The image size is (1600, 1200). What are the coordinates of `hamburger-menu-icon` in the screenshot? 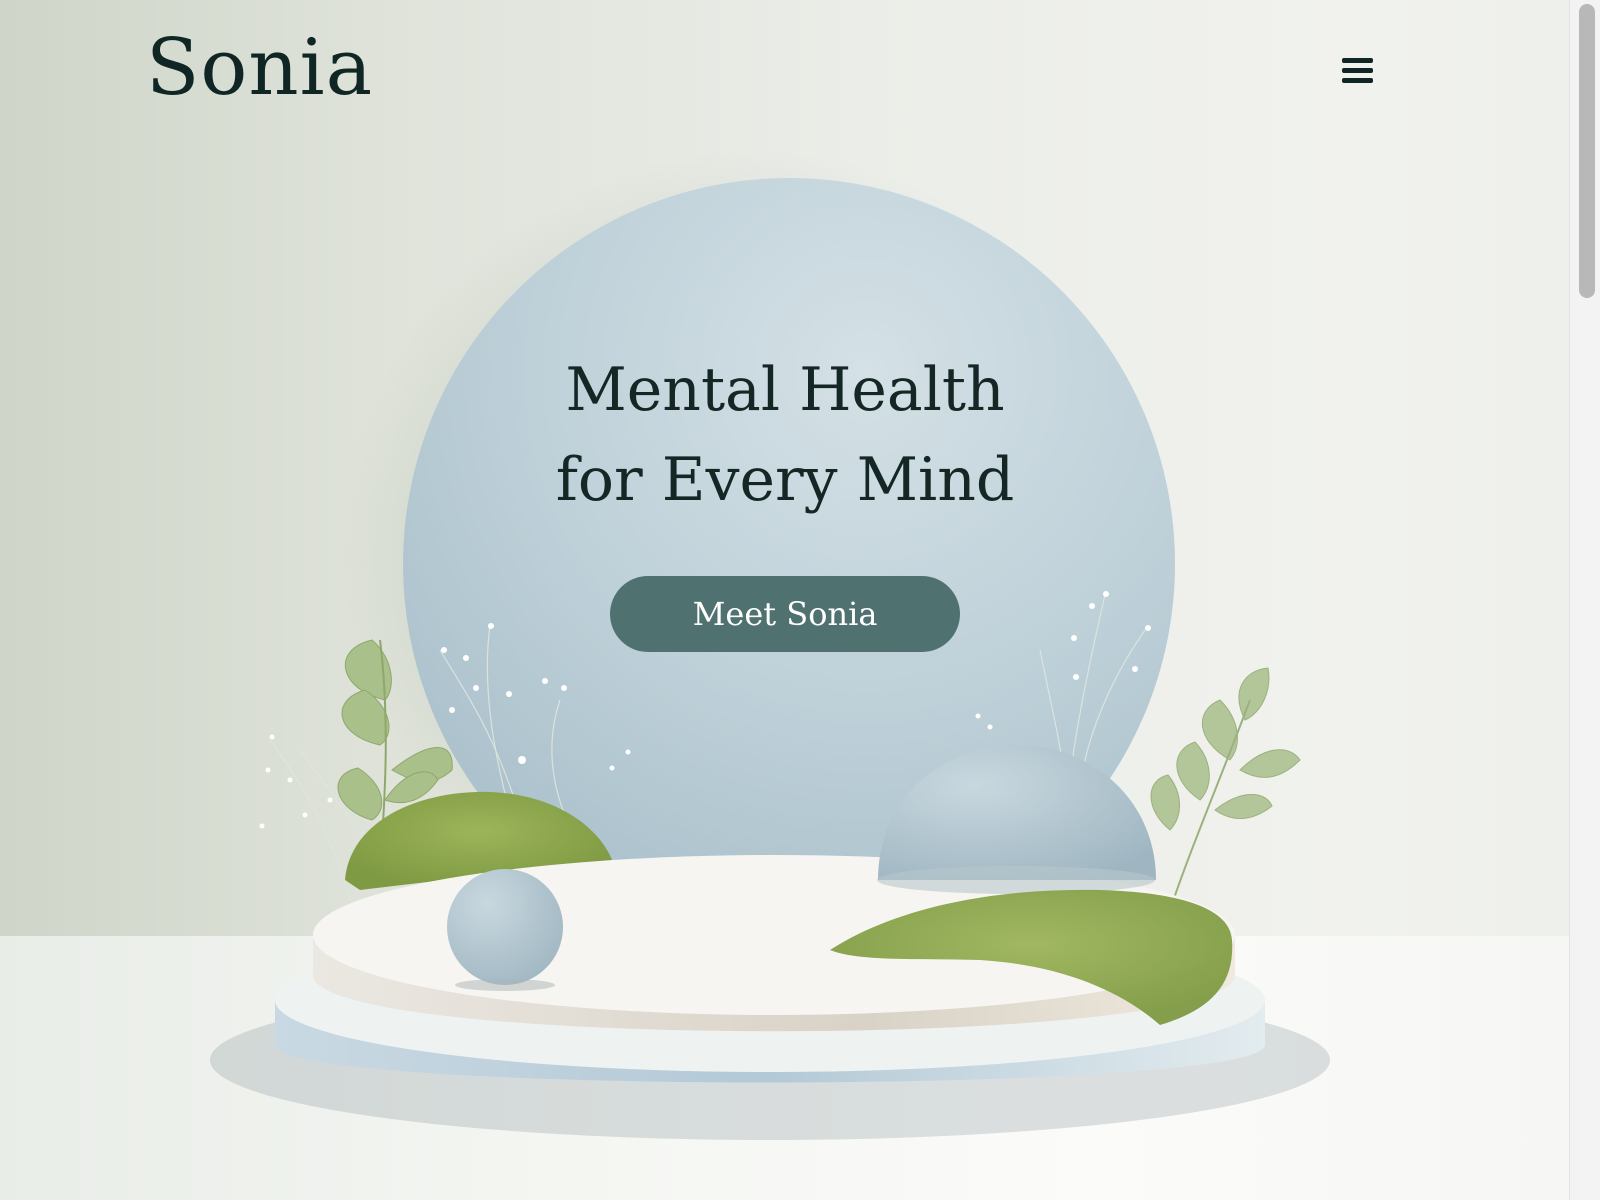 It's located at (1366, 70).